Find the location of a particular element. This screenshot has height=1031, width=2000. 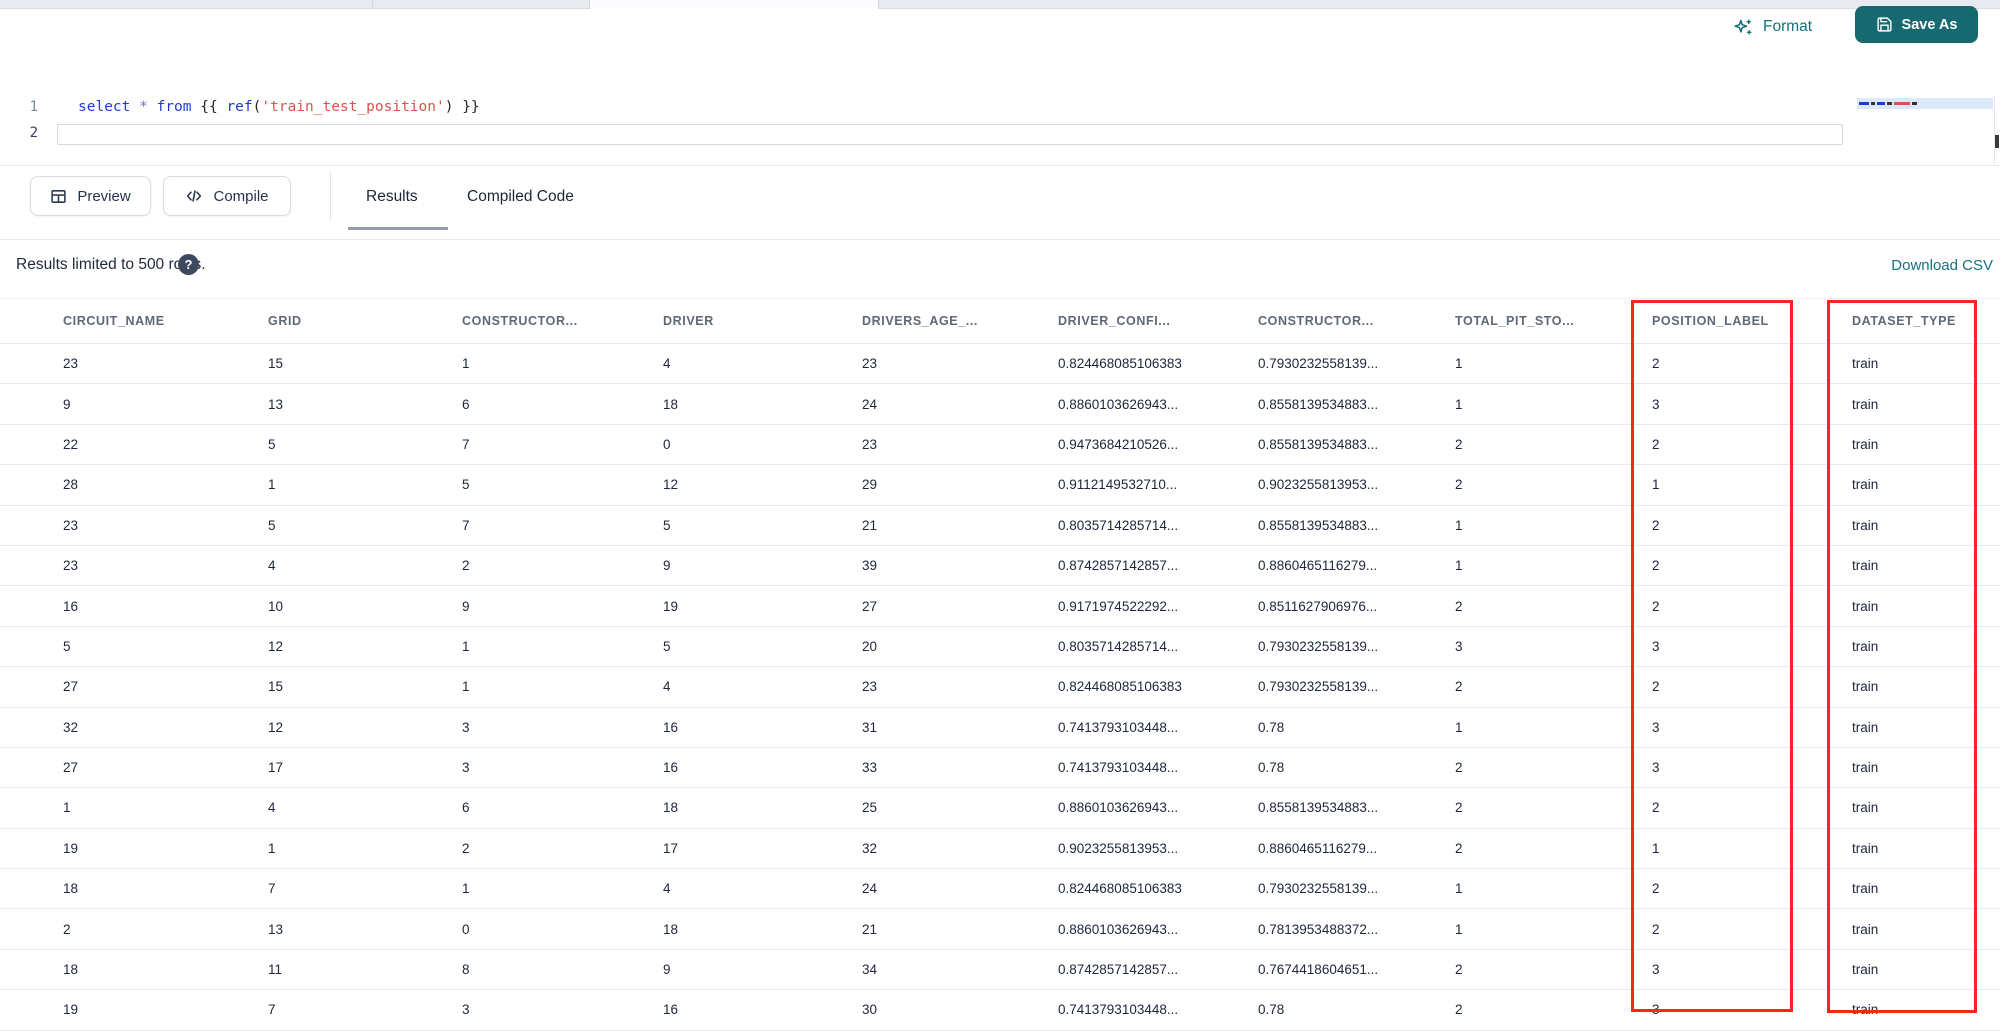

tab-compiled-code: Compiled Code is located at coordinates (520, 197).